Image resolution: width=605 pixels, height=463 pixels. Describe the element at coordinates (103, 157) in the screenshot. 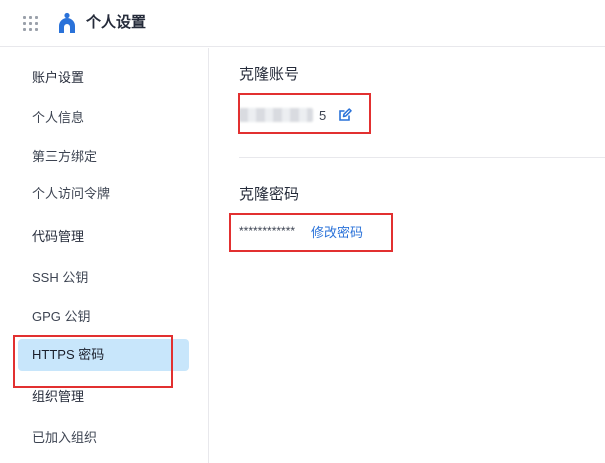

I see `sidebar-item-third-party-binding: 第三方绑定` at that location.